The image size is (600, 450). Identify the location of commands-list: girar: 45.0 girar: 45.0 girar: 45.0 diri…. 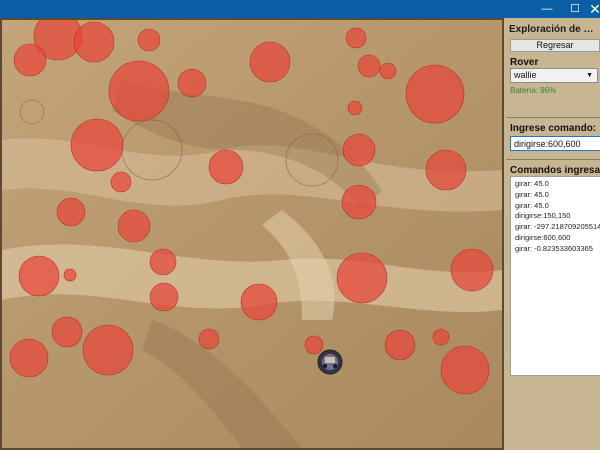
(555, 276).